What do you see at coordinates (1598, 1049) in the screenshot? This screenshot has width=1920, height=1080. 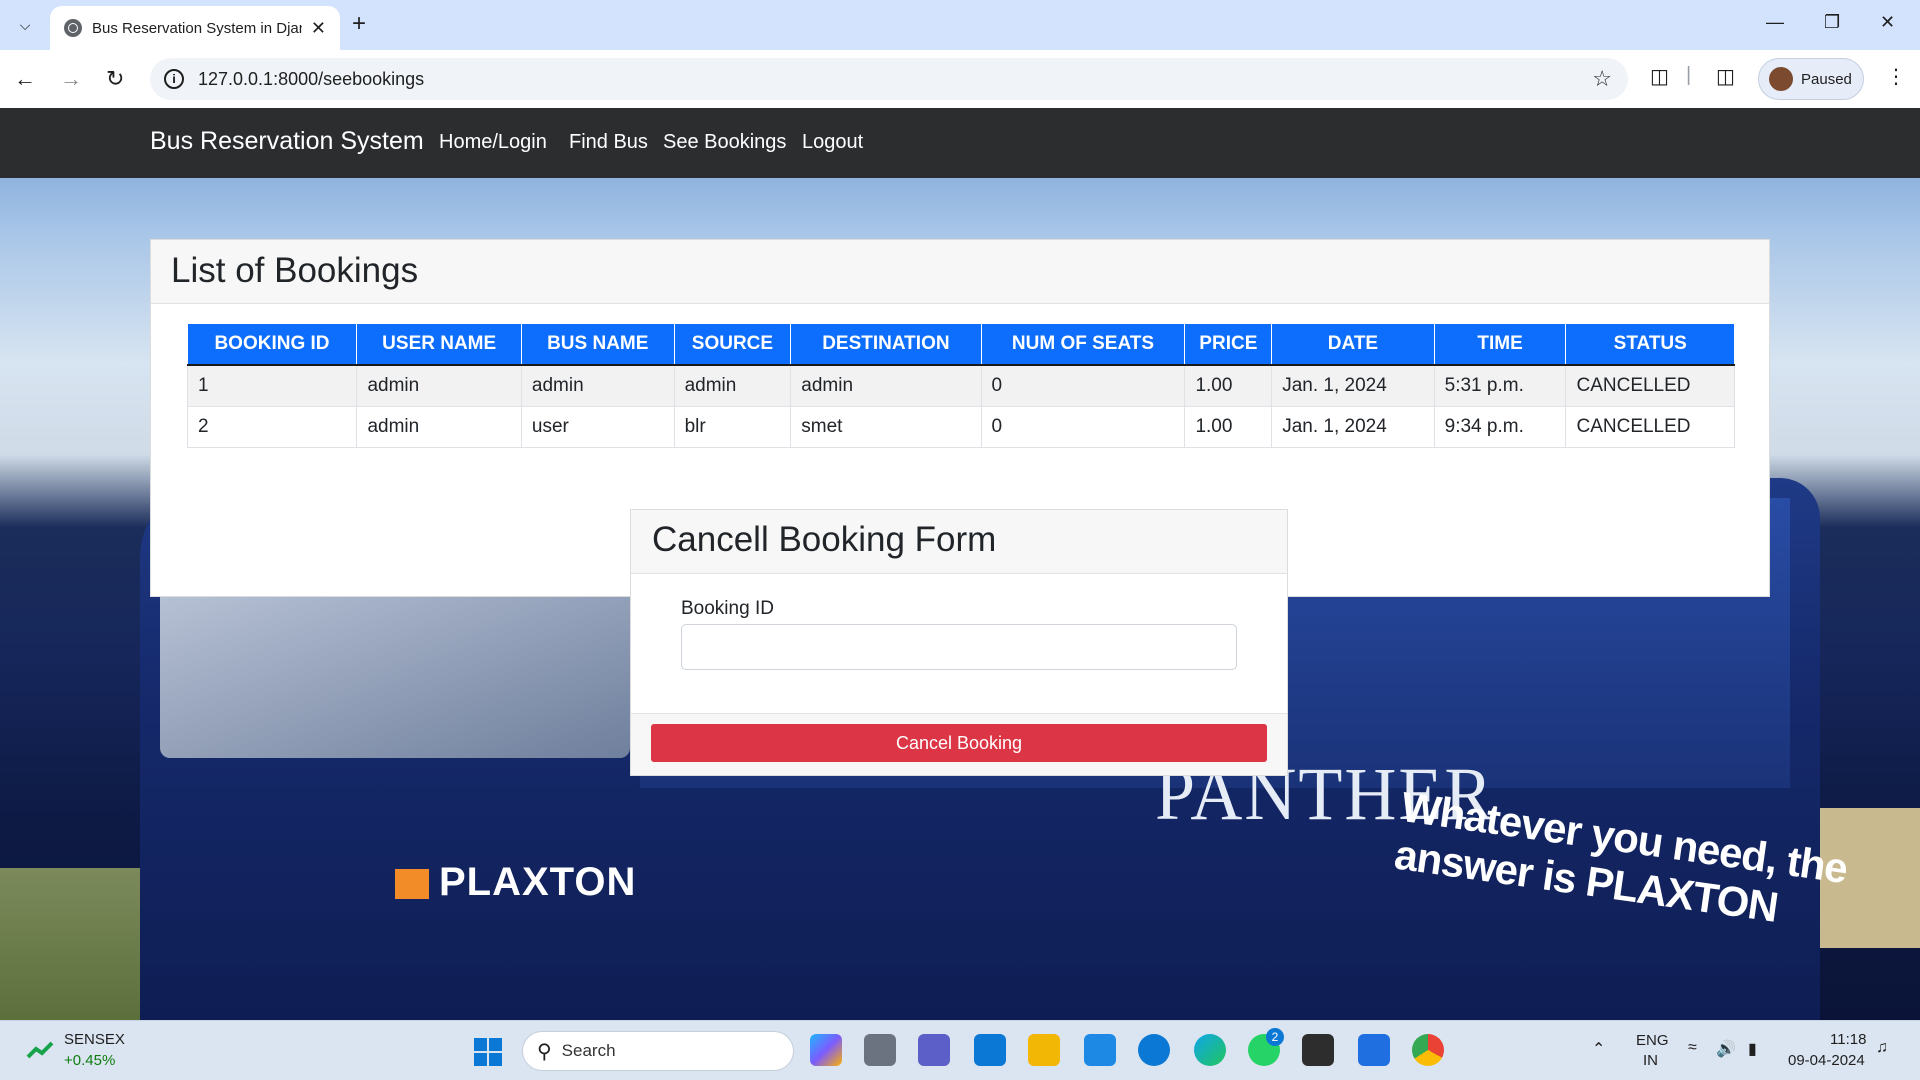 I see `chevron-up-icon: ⌃` at bounding box center [1598, 1049].